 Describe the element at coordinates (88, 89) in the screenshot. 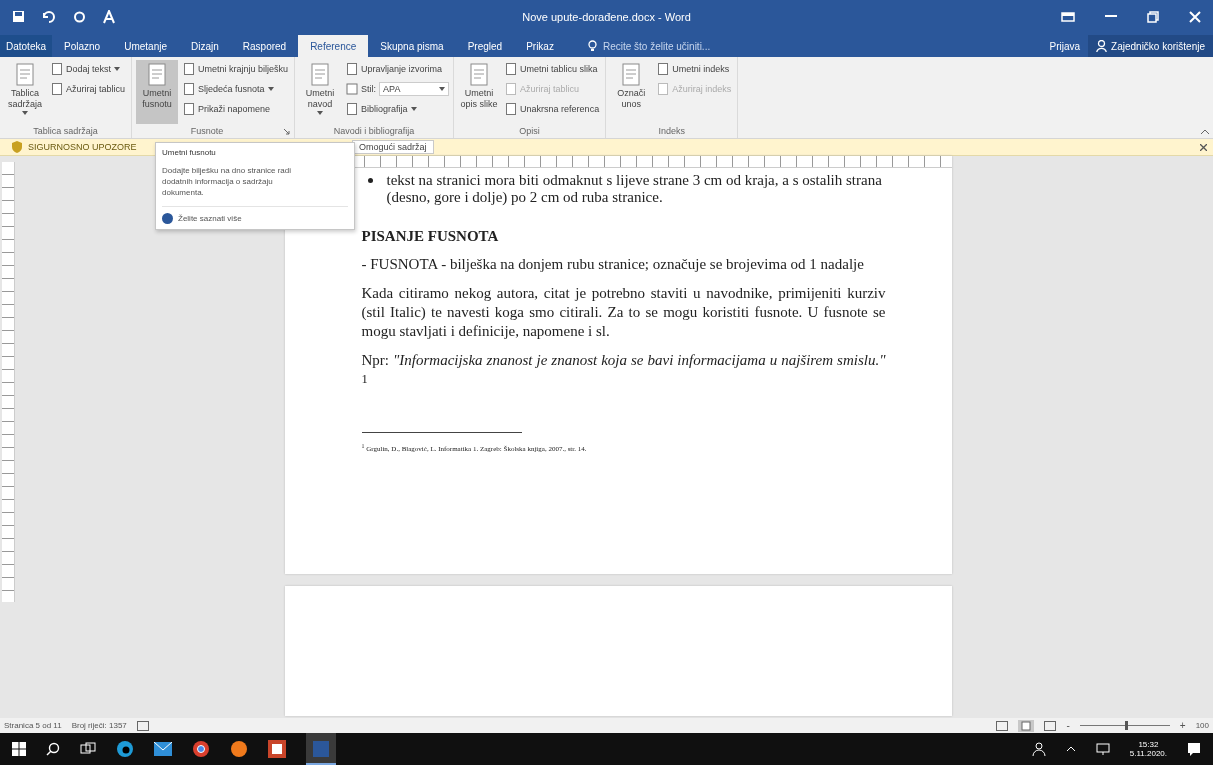

I see `ribbon-small-button: Ažuriraj tablicu` at that location.